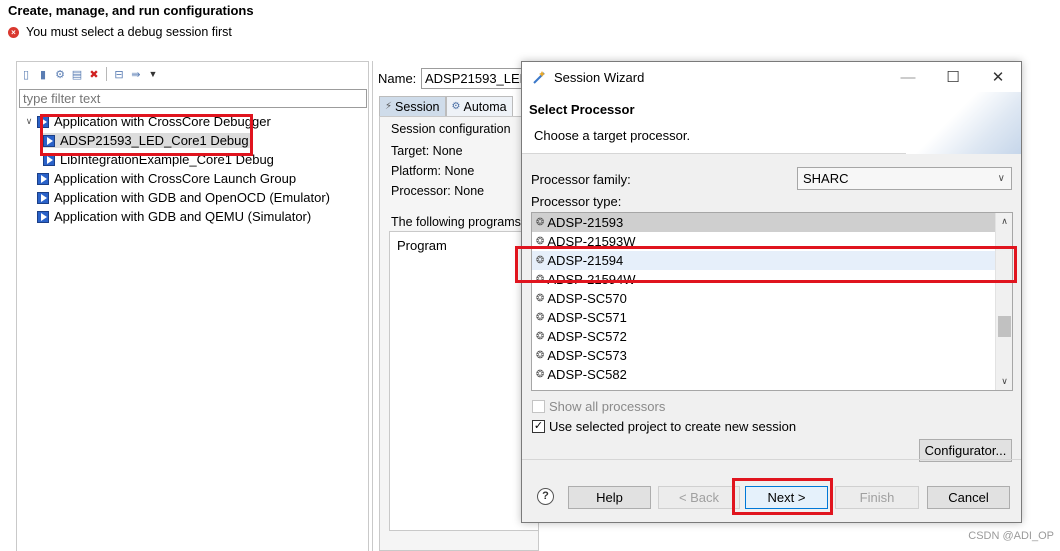 This screenshot has height=551, width=1060. Describe the element at coordinates (167, 159) in the screenshot. I see `tree-item-label: LibIntegrationExample_Core1 Debug` at that location.